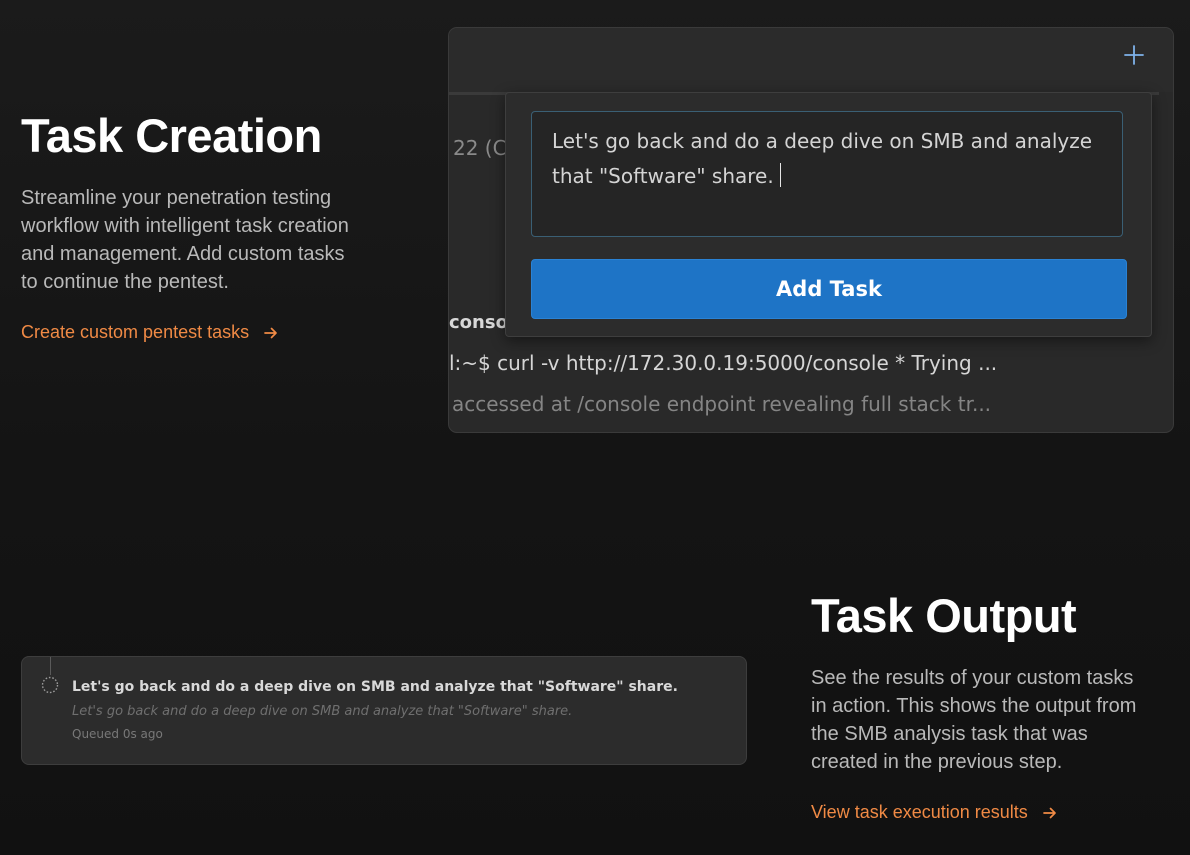 This screenshot has height=855, width=1190. Describe the element at coordinates (811, 60) in the screenshot. I see `window-header` at that location.